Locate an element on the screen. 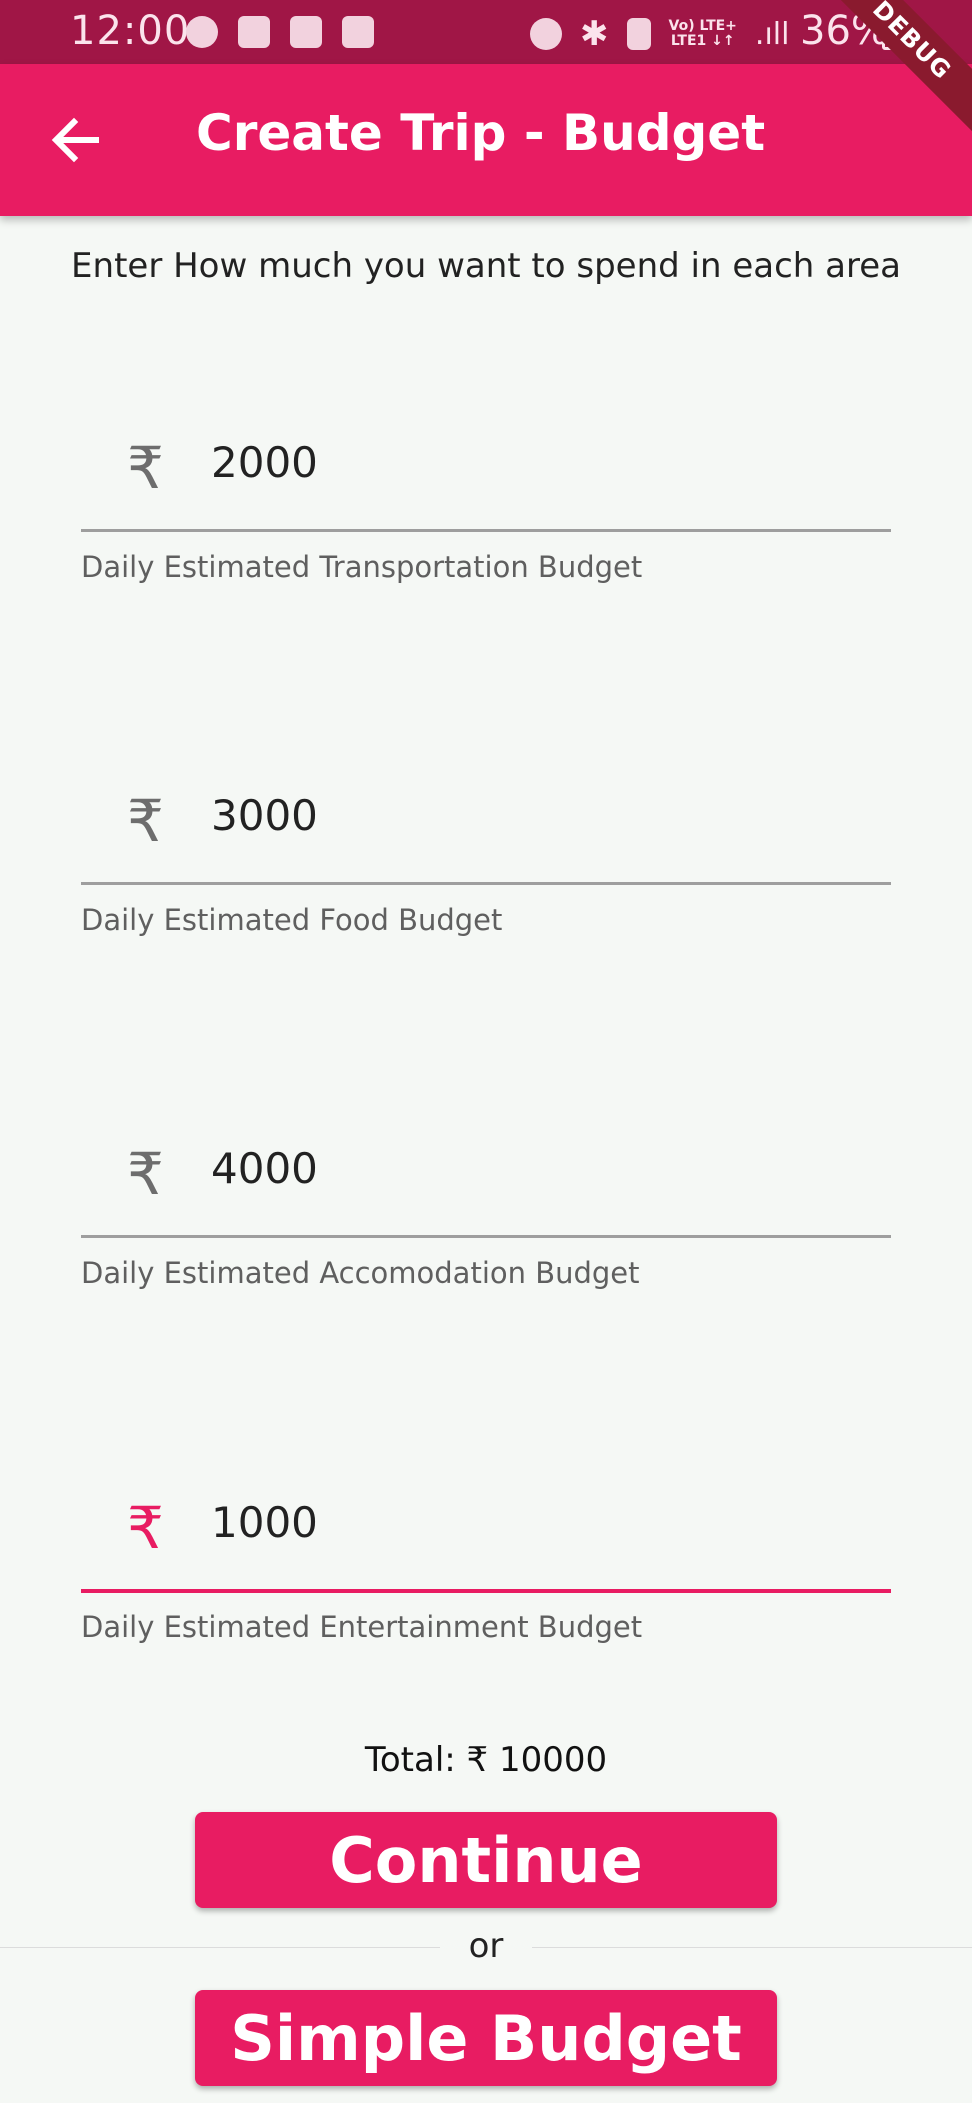  app-bar: Create Trip - Budget is located at coordinates (486, 140).